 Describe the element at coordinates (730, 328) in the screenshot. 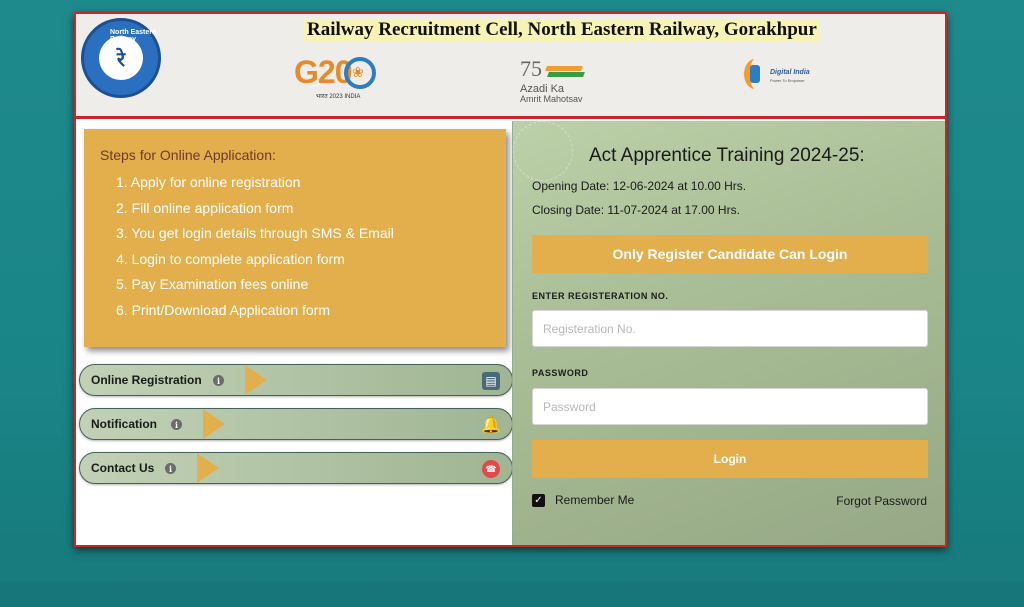

I see `registration-no-input` at that location.